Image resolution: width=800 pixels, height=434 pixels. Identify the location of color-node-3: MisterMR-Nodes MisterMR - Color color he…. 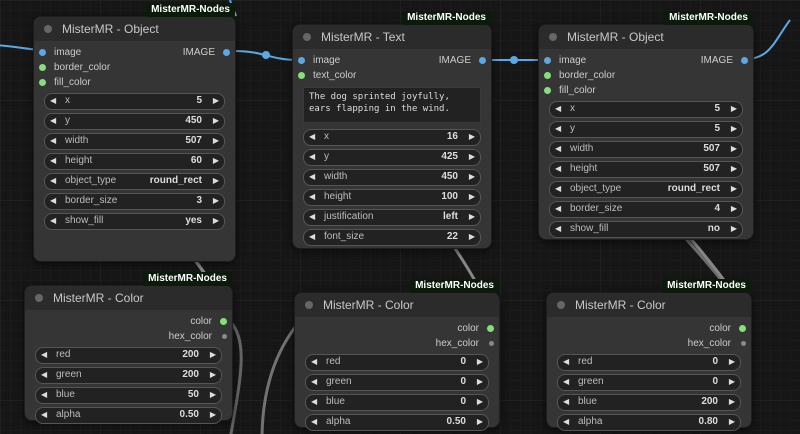
(649, 355).